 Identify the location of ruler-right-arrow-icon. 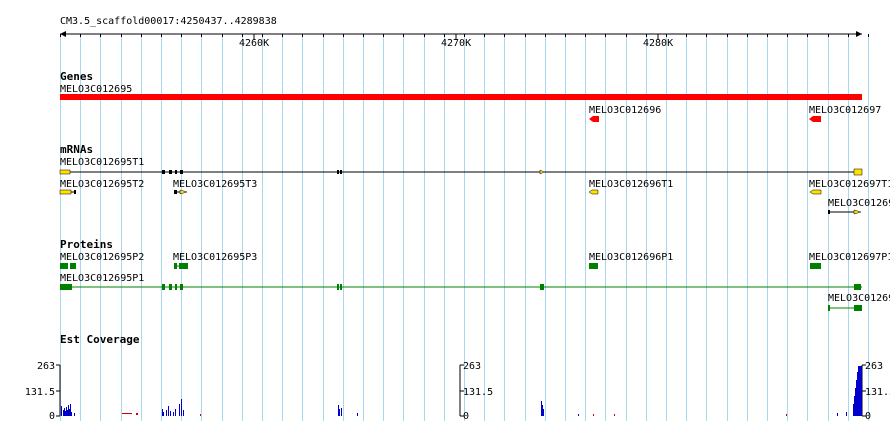
(859, 34).